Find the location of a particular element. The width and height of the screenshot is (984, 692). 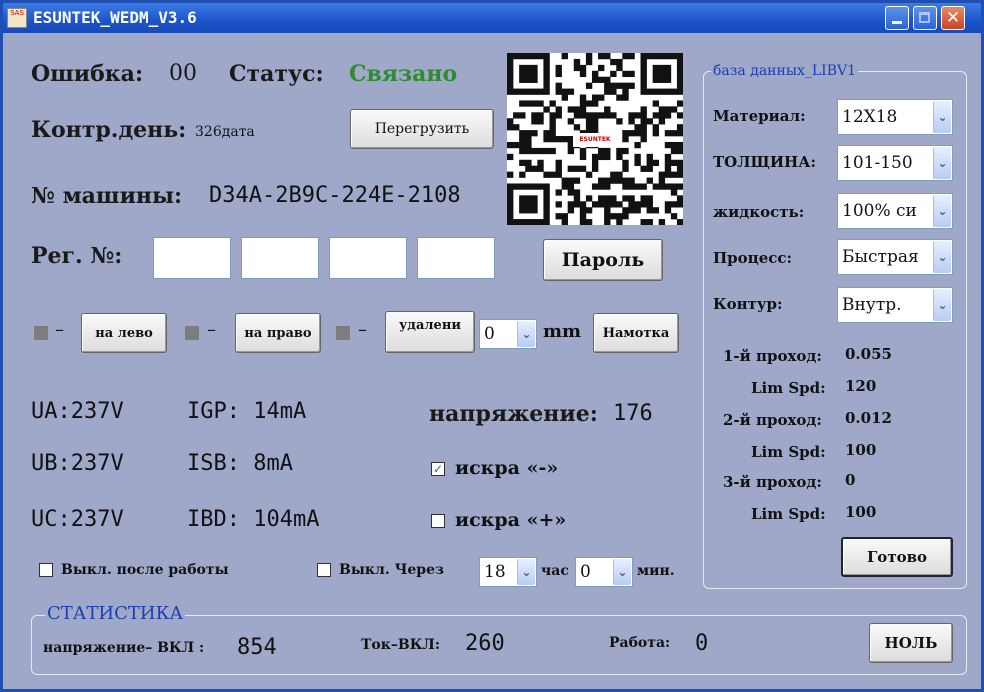

uc-readout: UC:237V is located at coordinates (77, 519).